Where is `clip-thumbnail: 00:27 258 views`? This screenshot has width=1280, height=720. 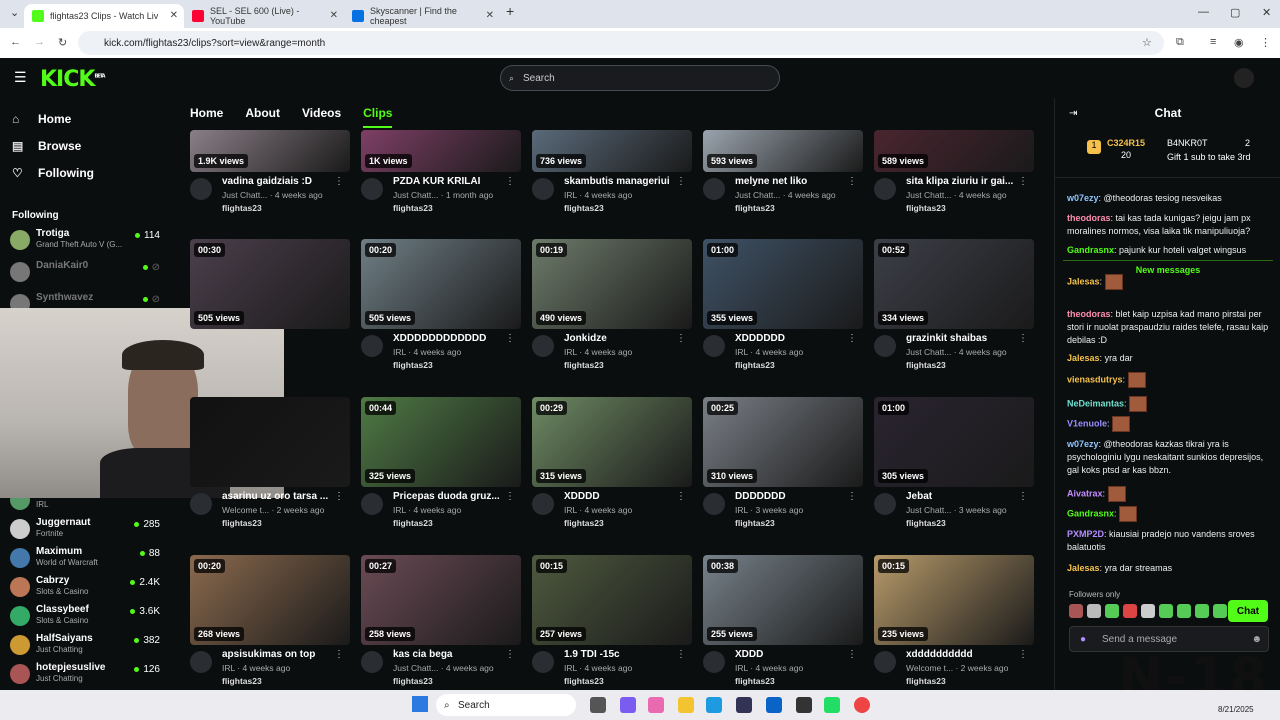
clip-thumbnail: 00:27 258 views is located at coordinates (441, 600).